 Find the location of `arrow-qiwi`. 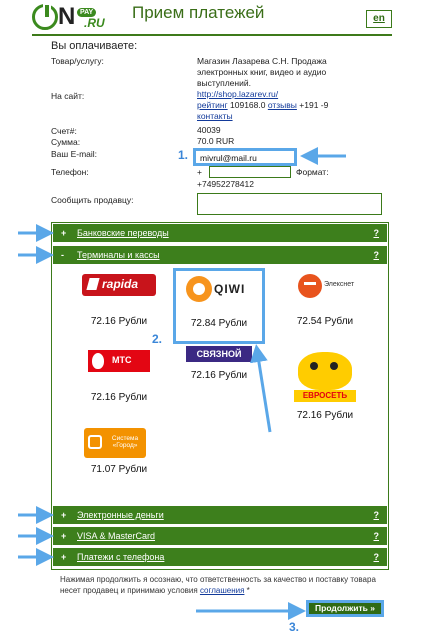

arrow-qiwi is located at coordinates (260, 388).